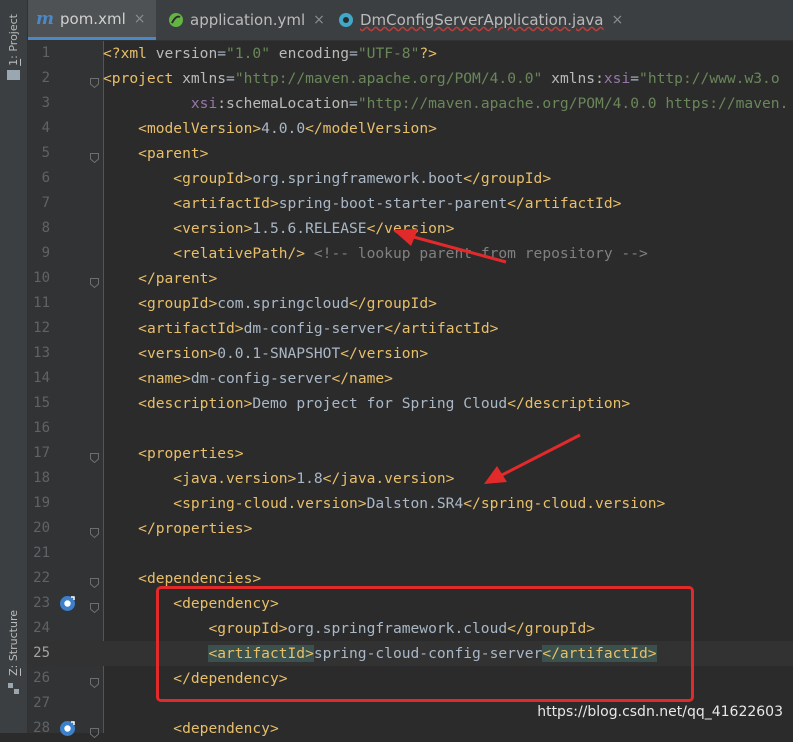 The width and height of the screenshot is (793, 742). I want to click on annotation-arrowhead, so click(405, 237).